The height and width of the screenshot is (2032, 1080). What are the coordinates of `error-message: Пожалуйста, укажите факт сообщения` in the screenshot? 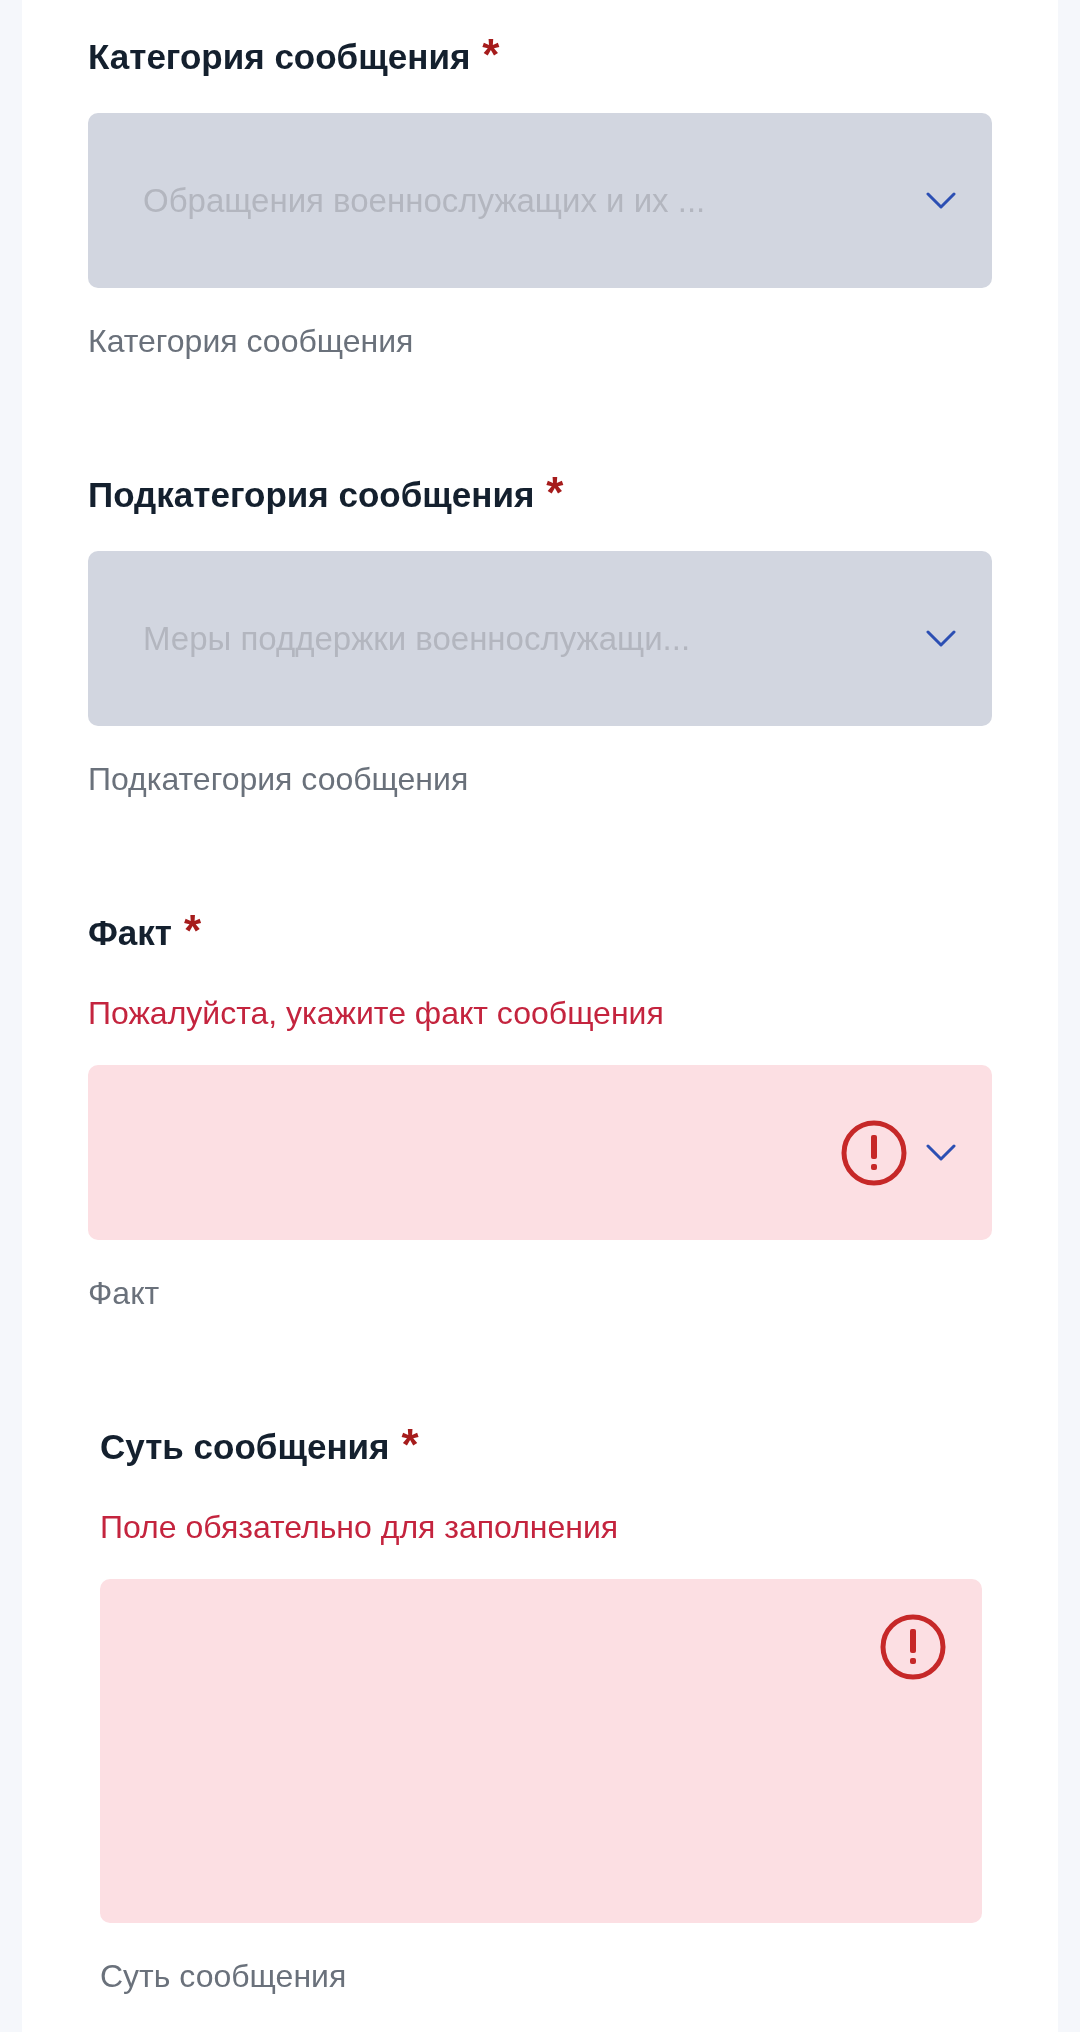 It's located at (376, 1013).